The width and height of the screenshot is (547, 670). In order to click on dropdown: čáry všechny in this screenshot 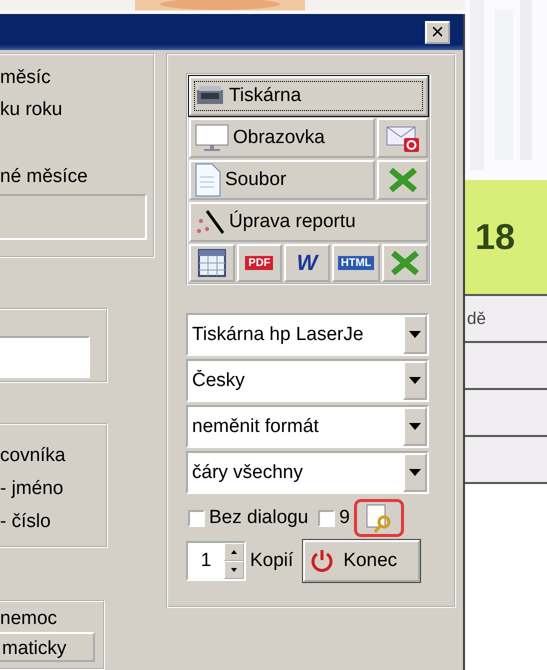, I will do `click(307, 472)`.